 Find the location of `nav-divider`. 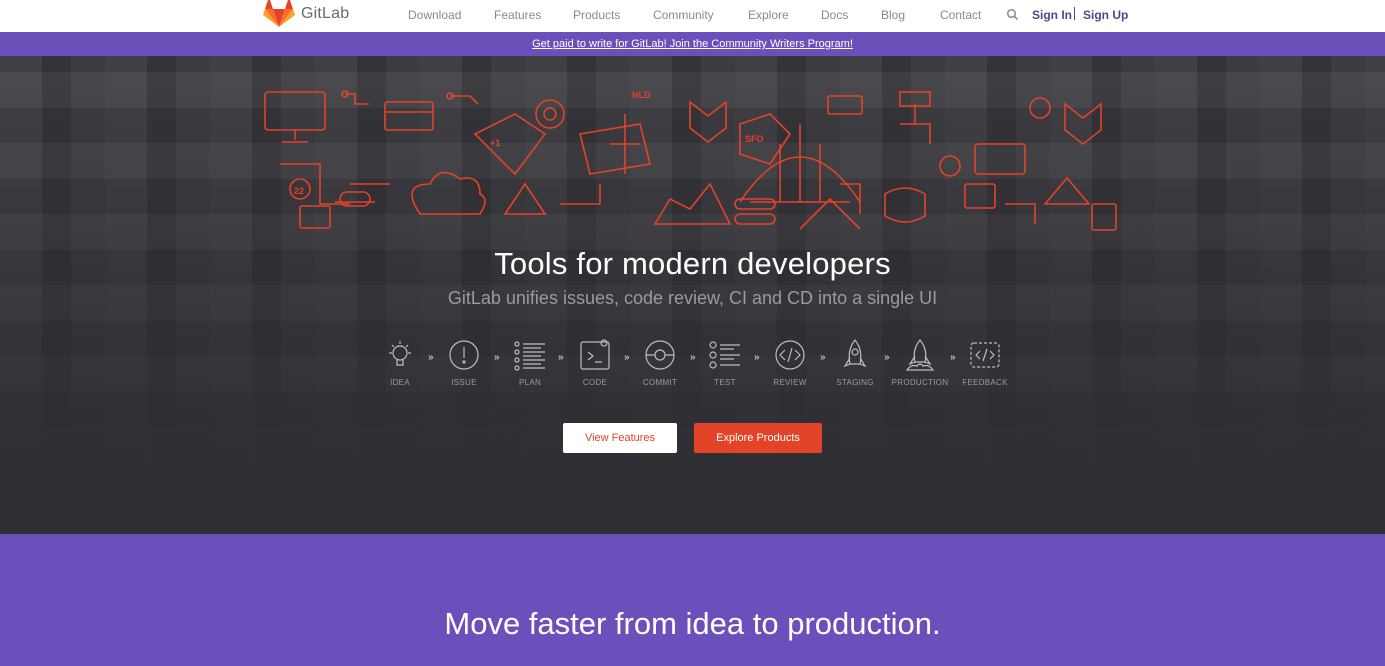

nav-divider is located at coordinates (1074, 13).